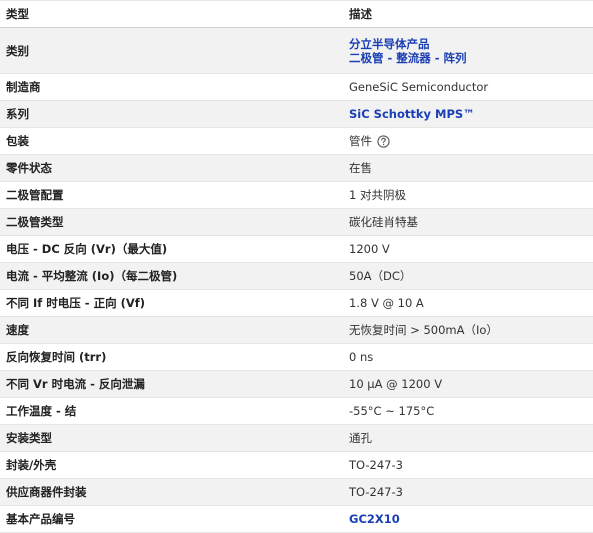 The width and height of the screenshot is (593, 533). What do you see at coordinates (383, 222) in the screenshot?
I see `diode-type-value: 碳化硅肖特基` at bounding box center [383, 222].